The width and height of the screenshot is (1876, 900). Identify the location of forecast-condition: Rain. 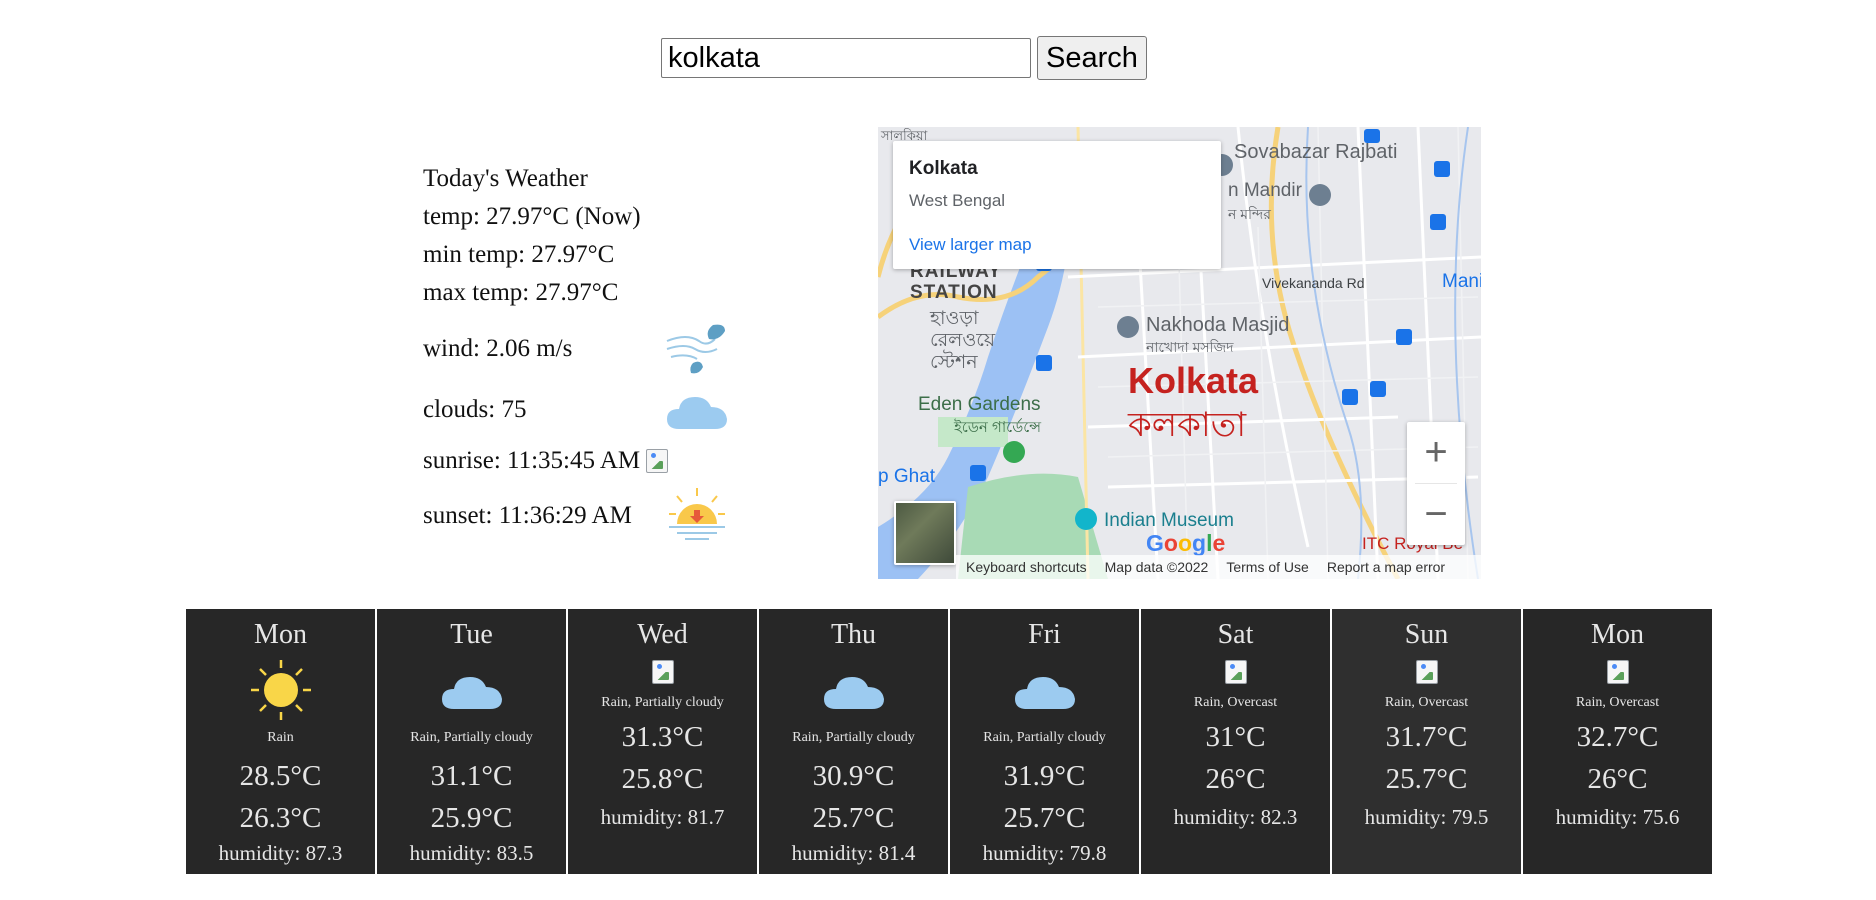
(280, 737).